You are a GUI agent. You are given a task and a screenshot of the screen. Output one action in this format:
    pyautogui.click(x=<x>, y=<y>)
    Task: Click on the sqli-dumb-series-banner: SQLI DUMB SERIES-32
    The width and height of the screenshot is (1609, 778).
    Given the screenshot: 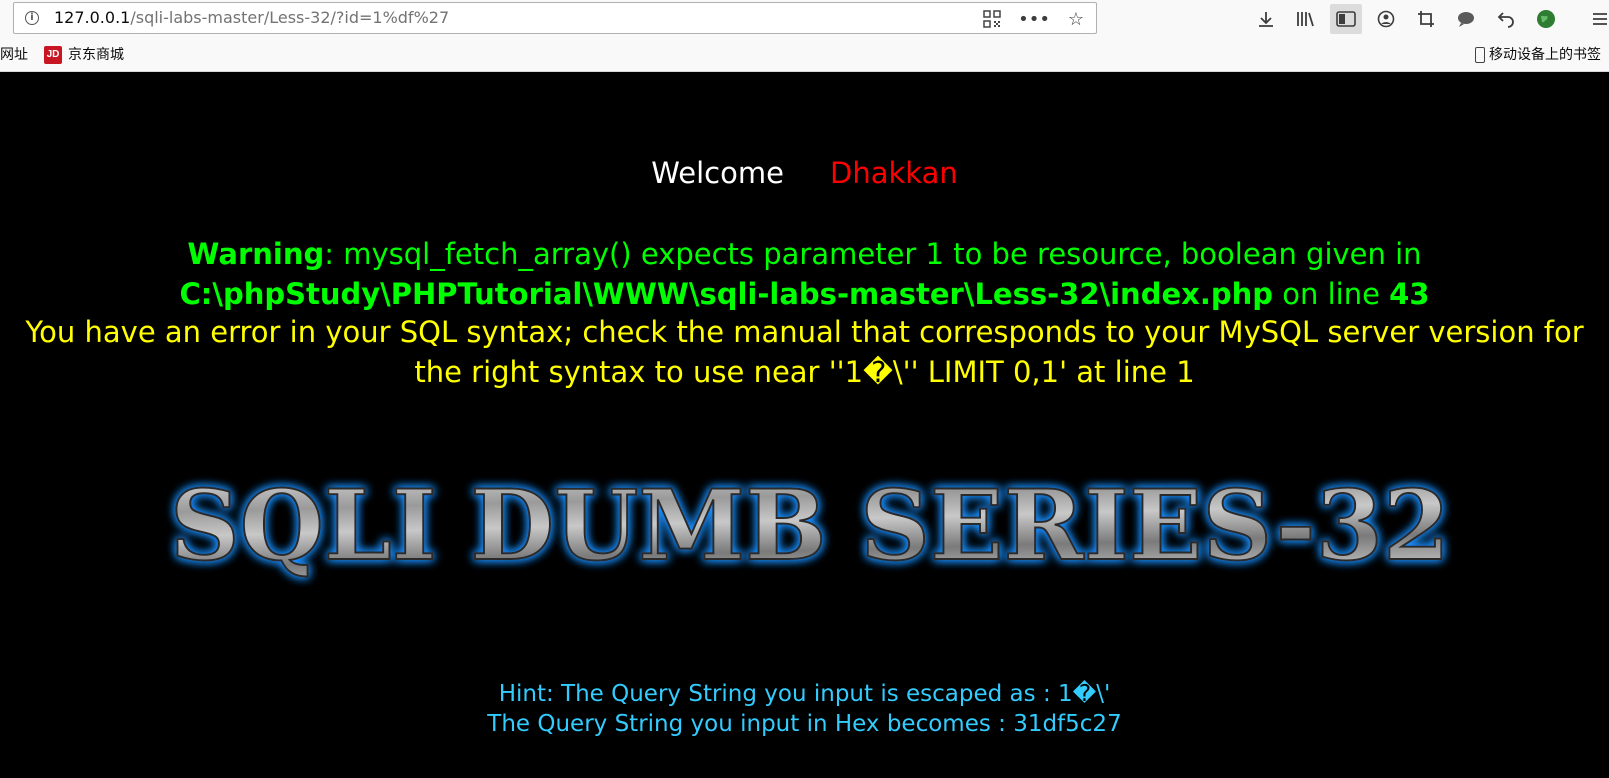 What is the action you would take?
    pyautogui.click(x=810, y=525)
    